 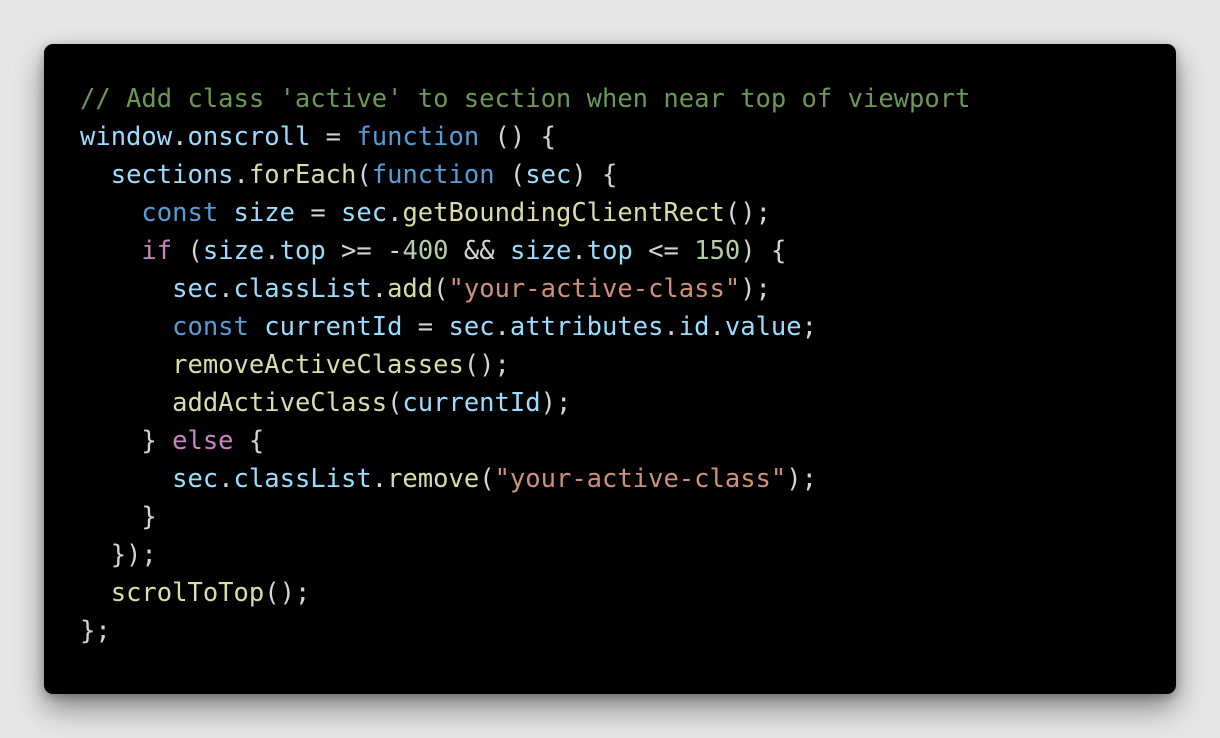 I want to click on code-token-plain: <=, so click(x=663, y=251).